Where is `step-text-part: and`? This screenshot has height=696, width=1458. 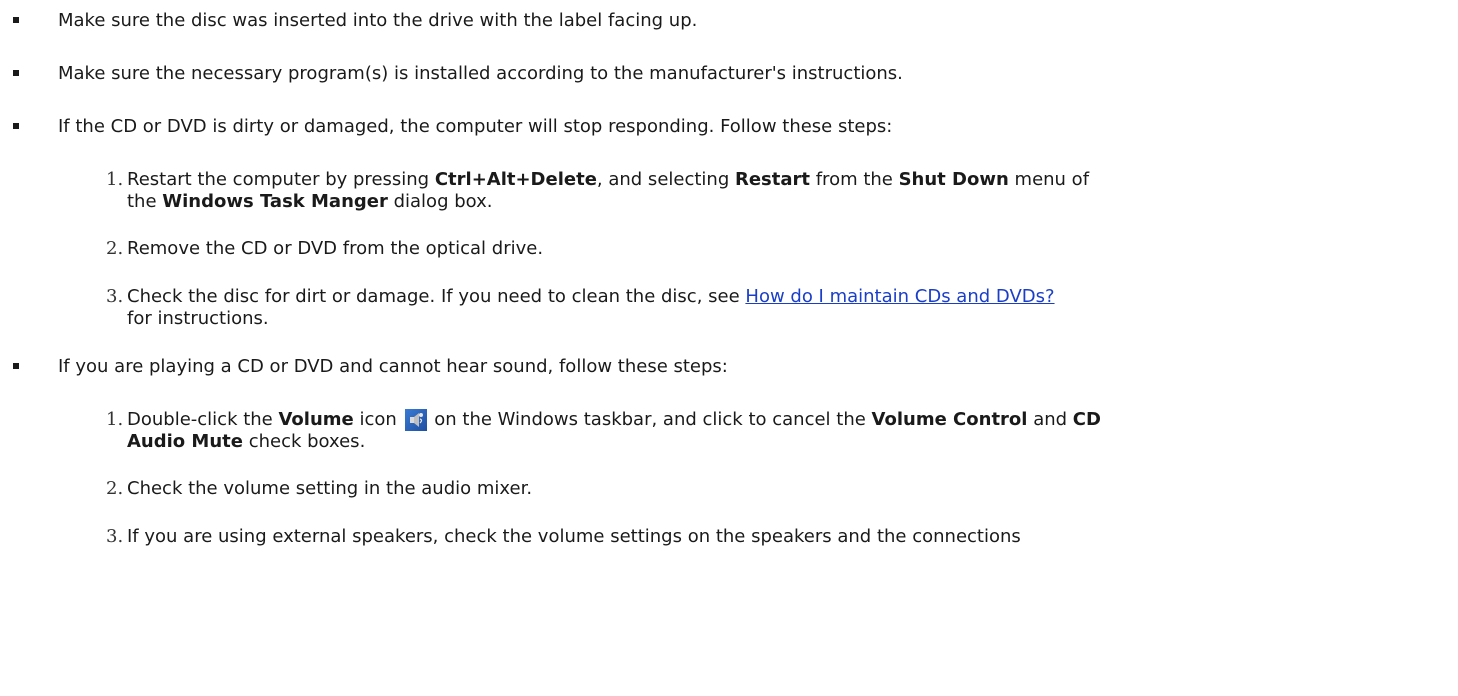
step-text-part: and is located at coordinates (1050, 419).